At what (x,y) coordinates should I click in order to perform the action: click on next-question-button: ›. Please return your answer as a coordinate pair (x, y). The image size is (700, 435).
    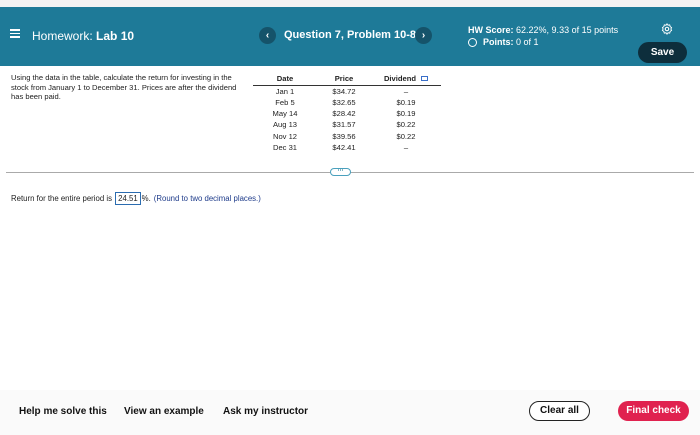
    Looking at the image, I should click on (423, 35).